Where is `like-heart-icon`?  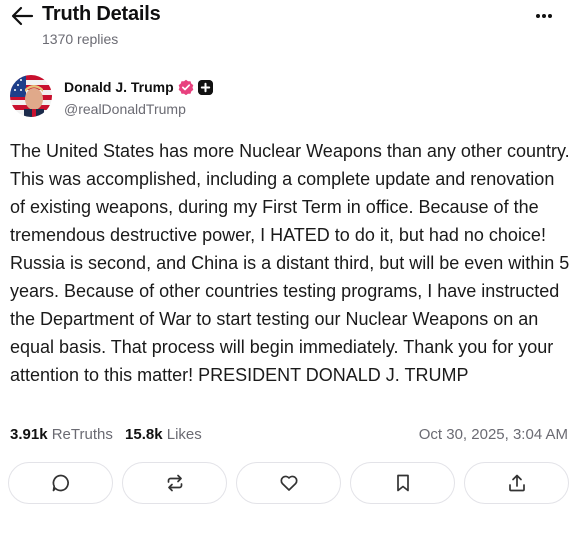 like-heart-icon is located at coordinates (288, 483).